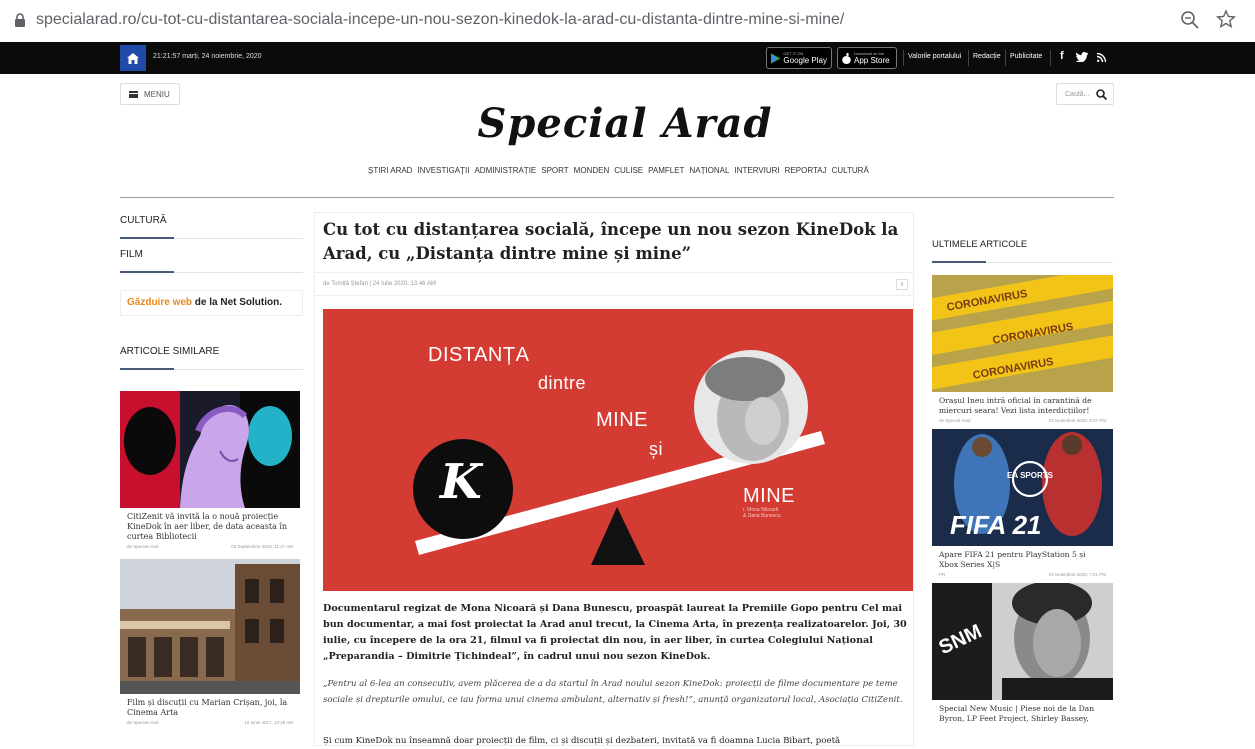 The height and width of the screenshot is (749, 1255). What do you see at coordinates (1030, 475) in the screenshot?
I see `ea-sports-label: EA SPORTS` at bounding box center [1030, 475].